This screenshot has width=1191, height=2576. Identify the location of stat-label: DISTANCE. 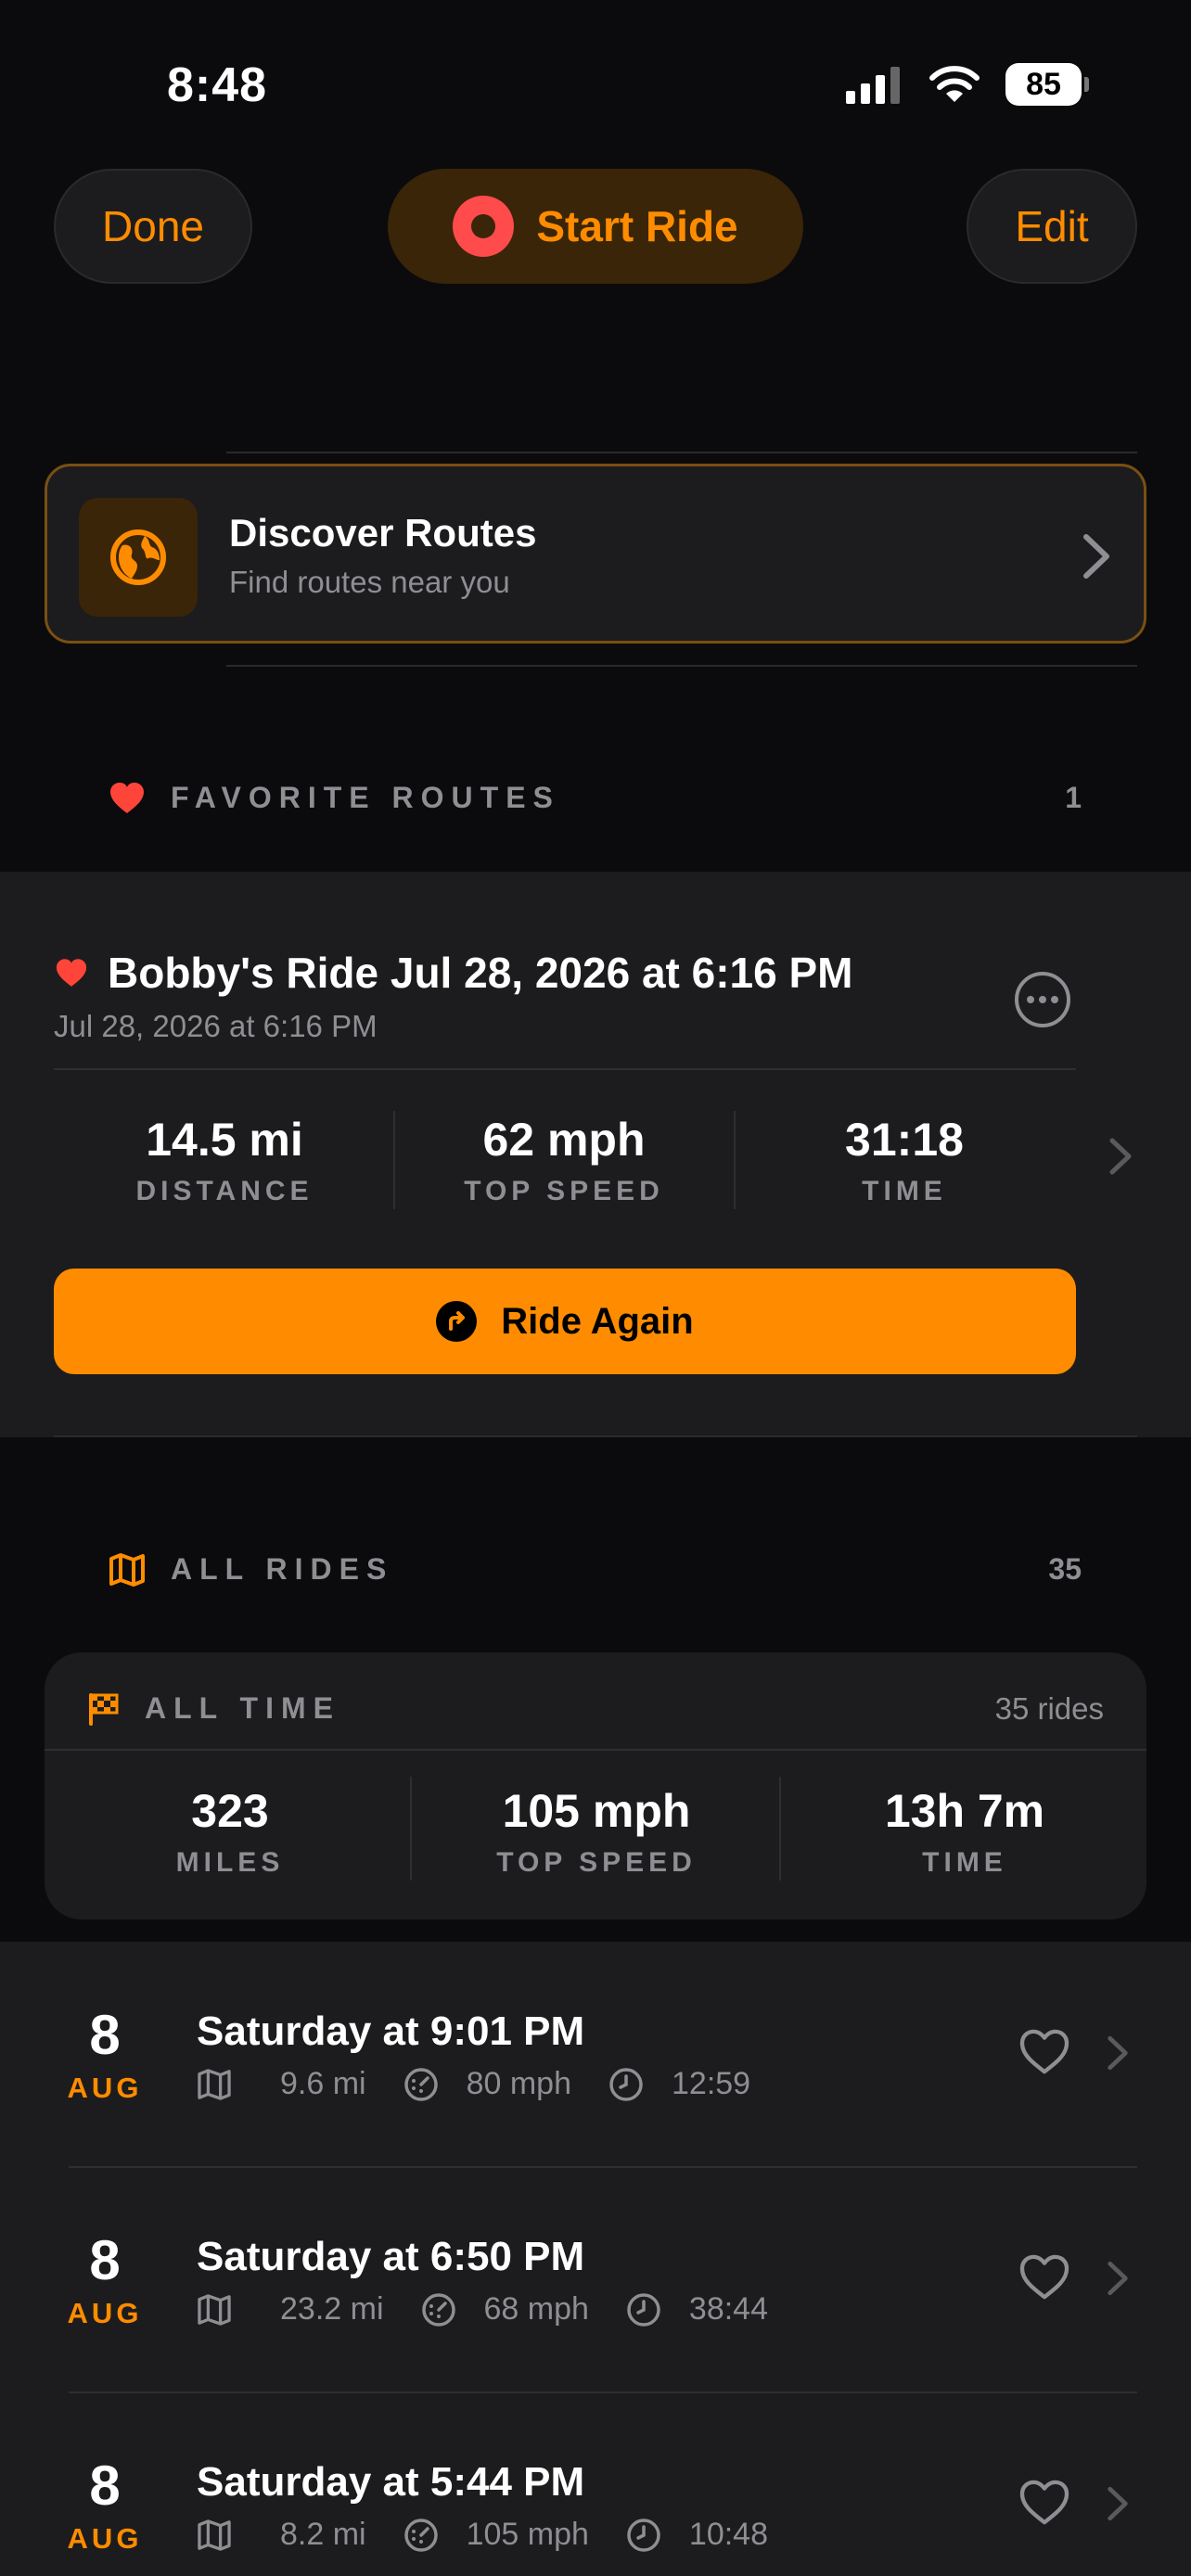
(224, 1191).